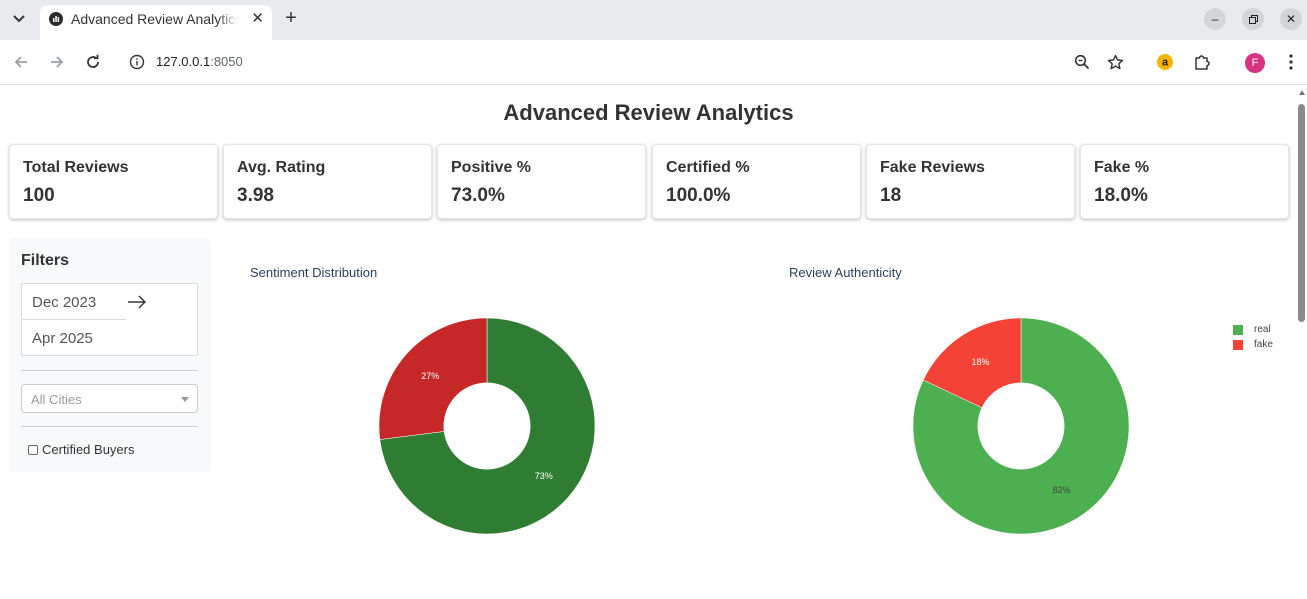 This screenshot has width=1307, height=599. What do you see at coordinates (891, 195) in the screenshot?
I see `kpi-value: 18` at bounding box center [891, 195].